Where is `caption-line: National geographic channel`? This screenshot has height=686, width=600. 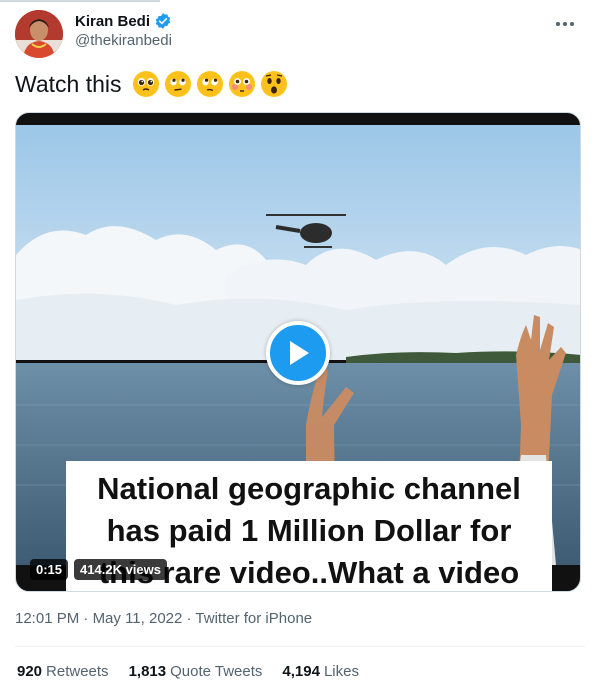 caption-line: National geographic channel is located at coordinates (309, 488).